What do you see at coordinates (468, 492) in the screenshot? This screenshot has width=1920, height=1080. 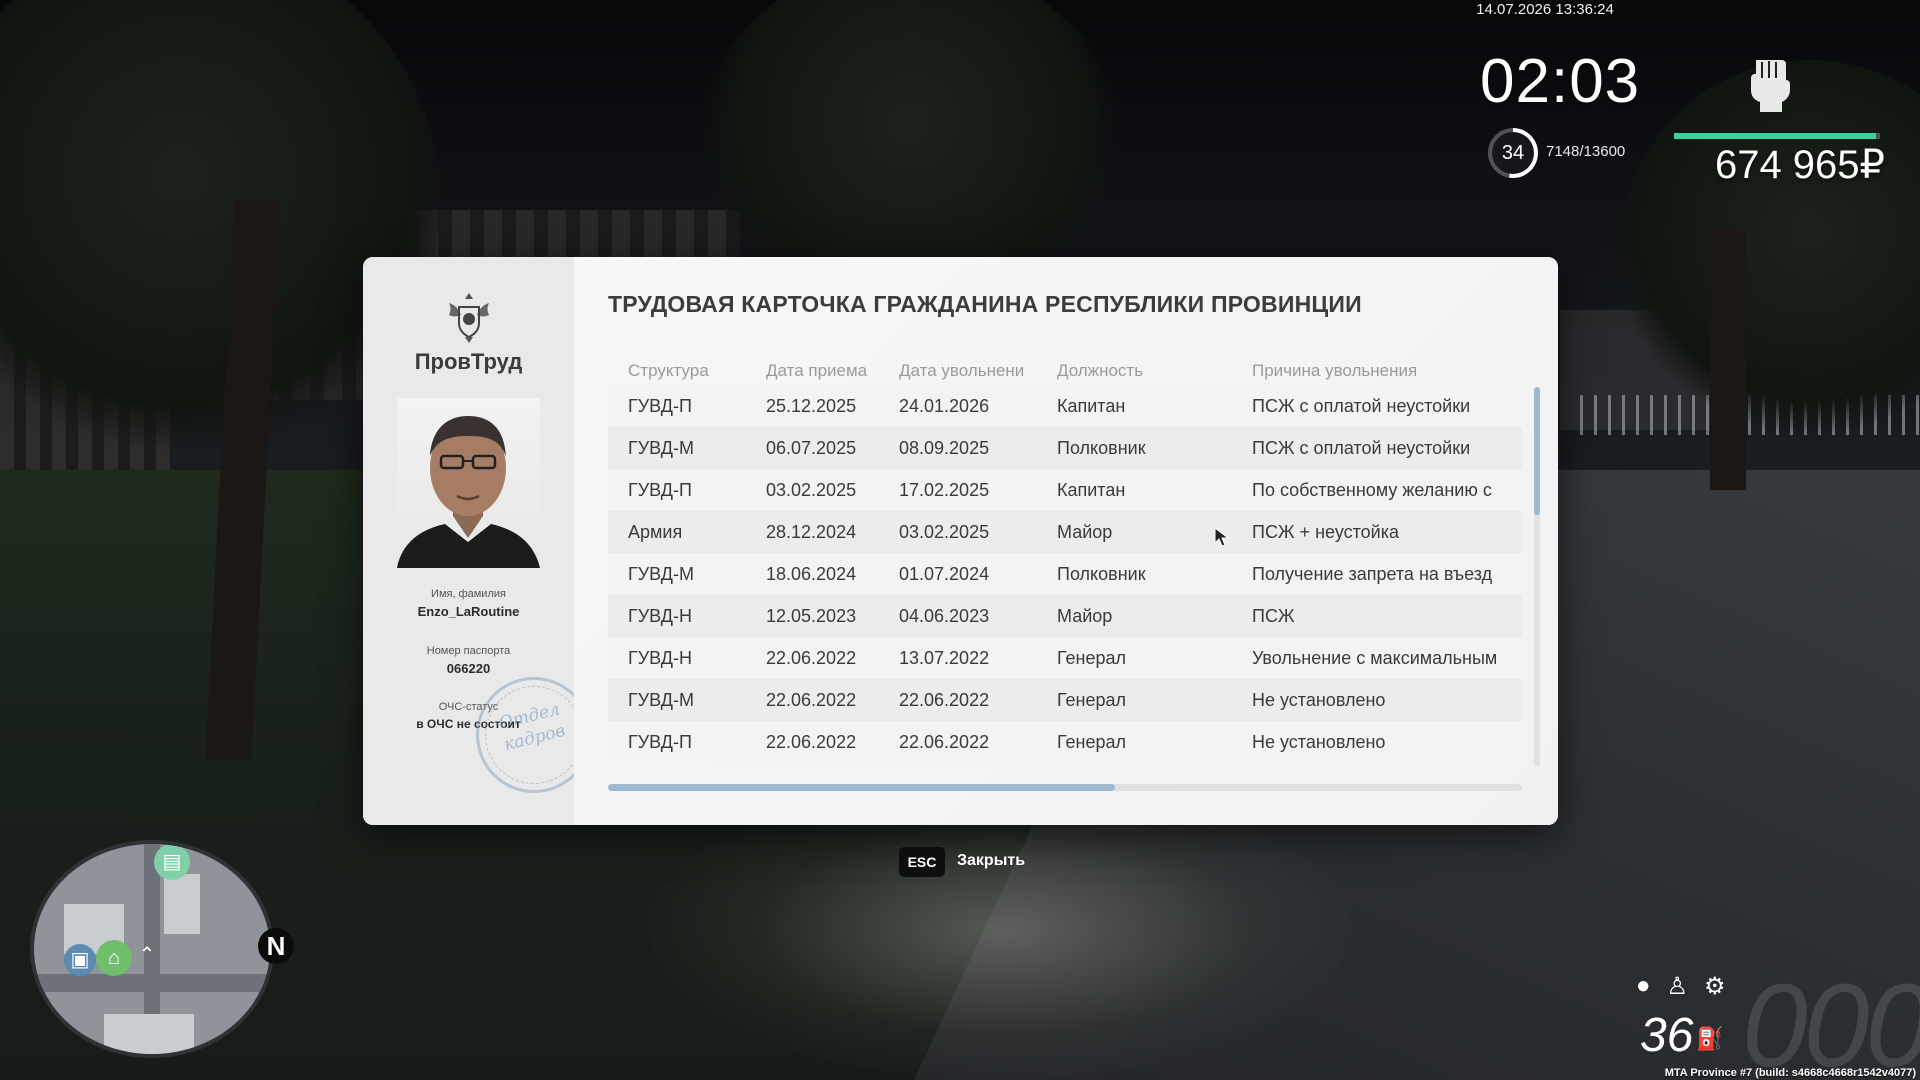 I see `citizen-portrait` at bounding box center [468, 492].